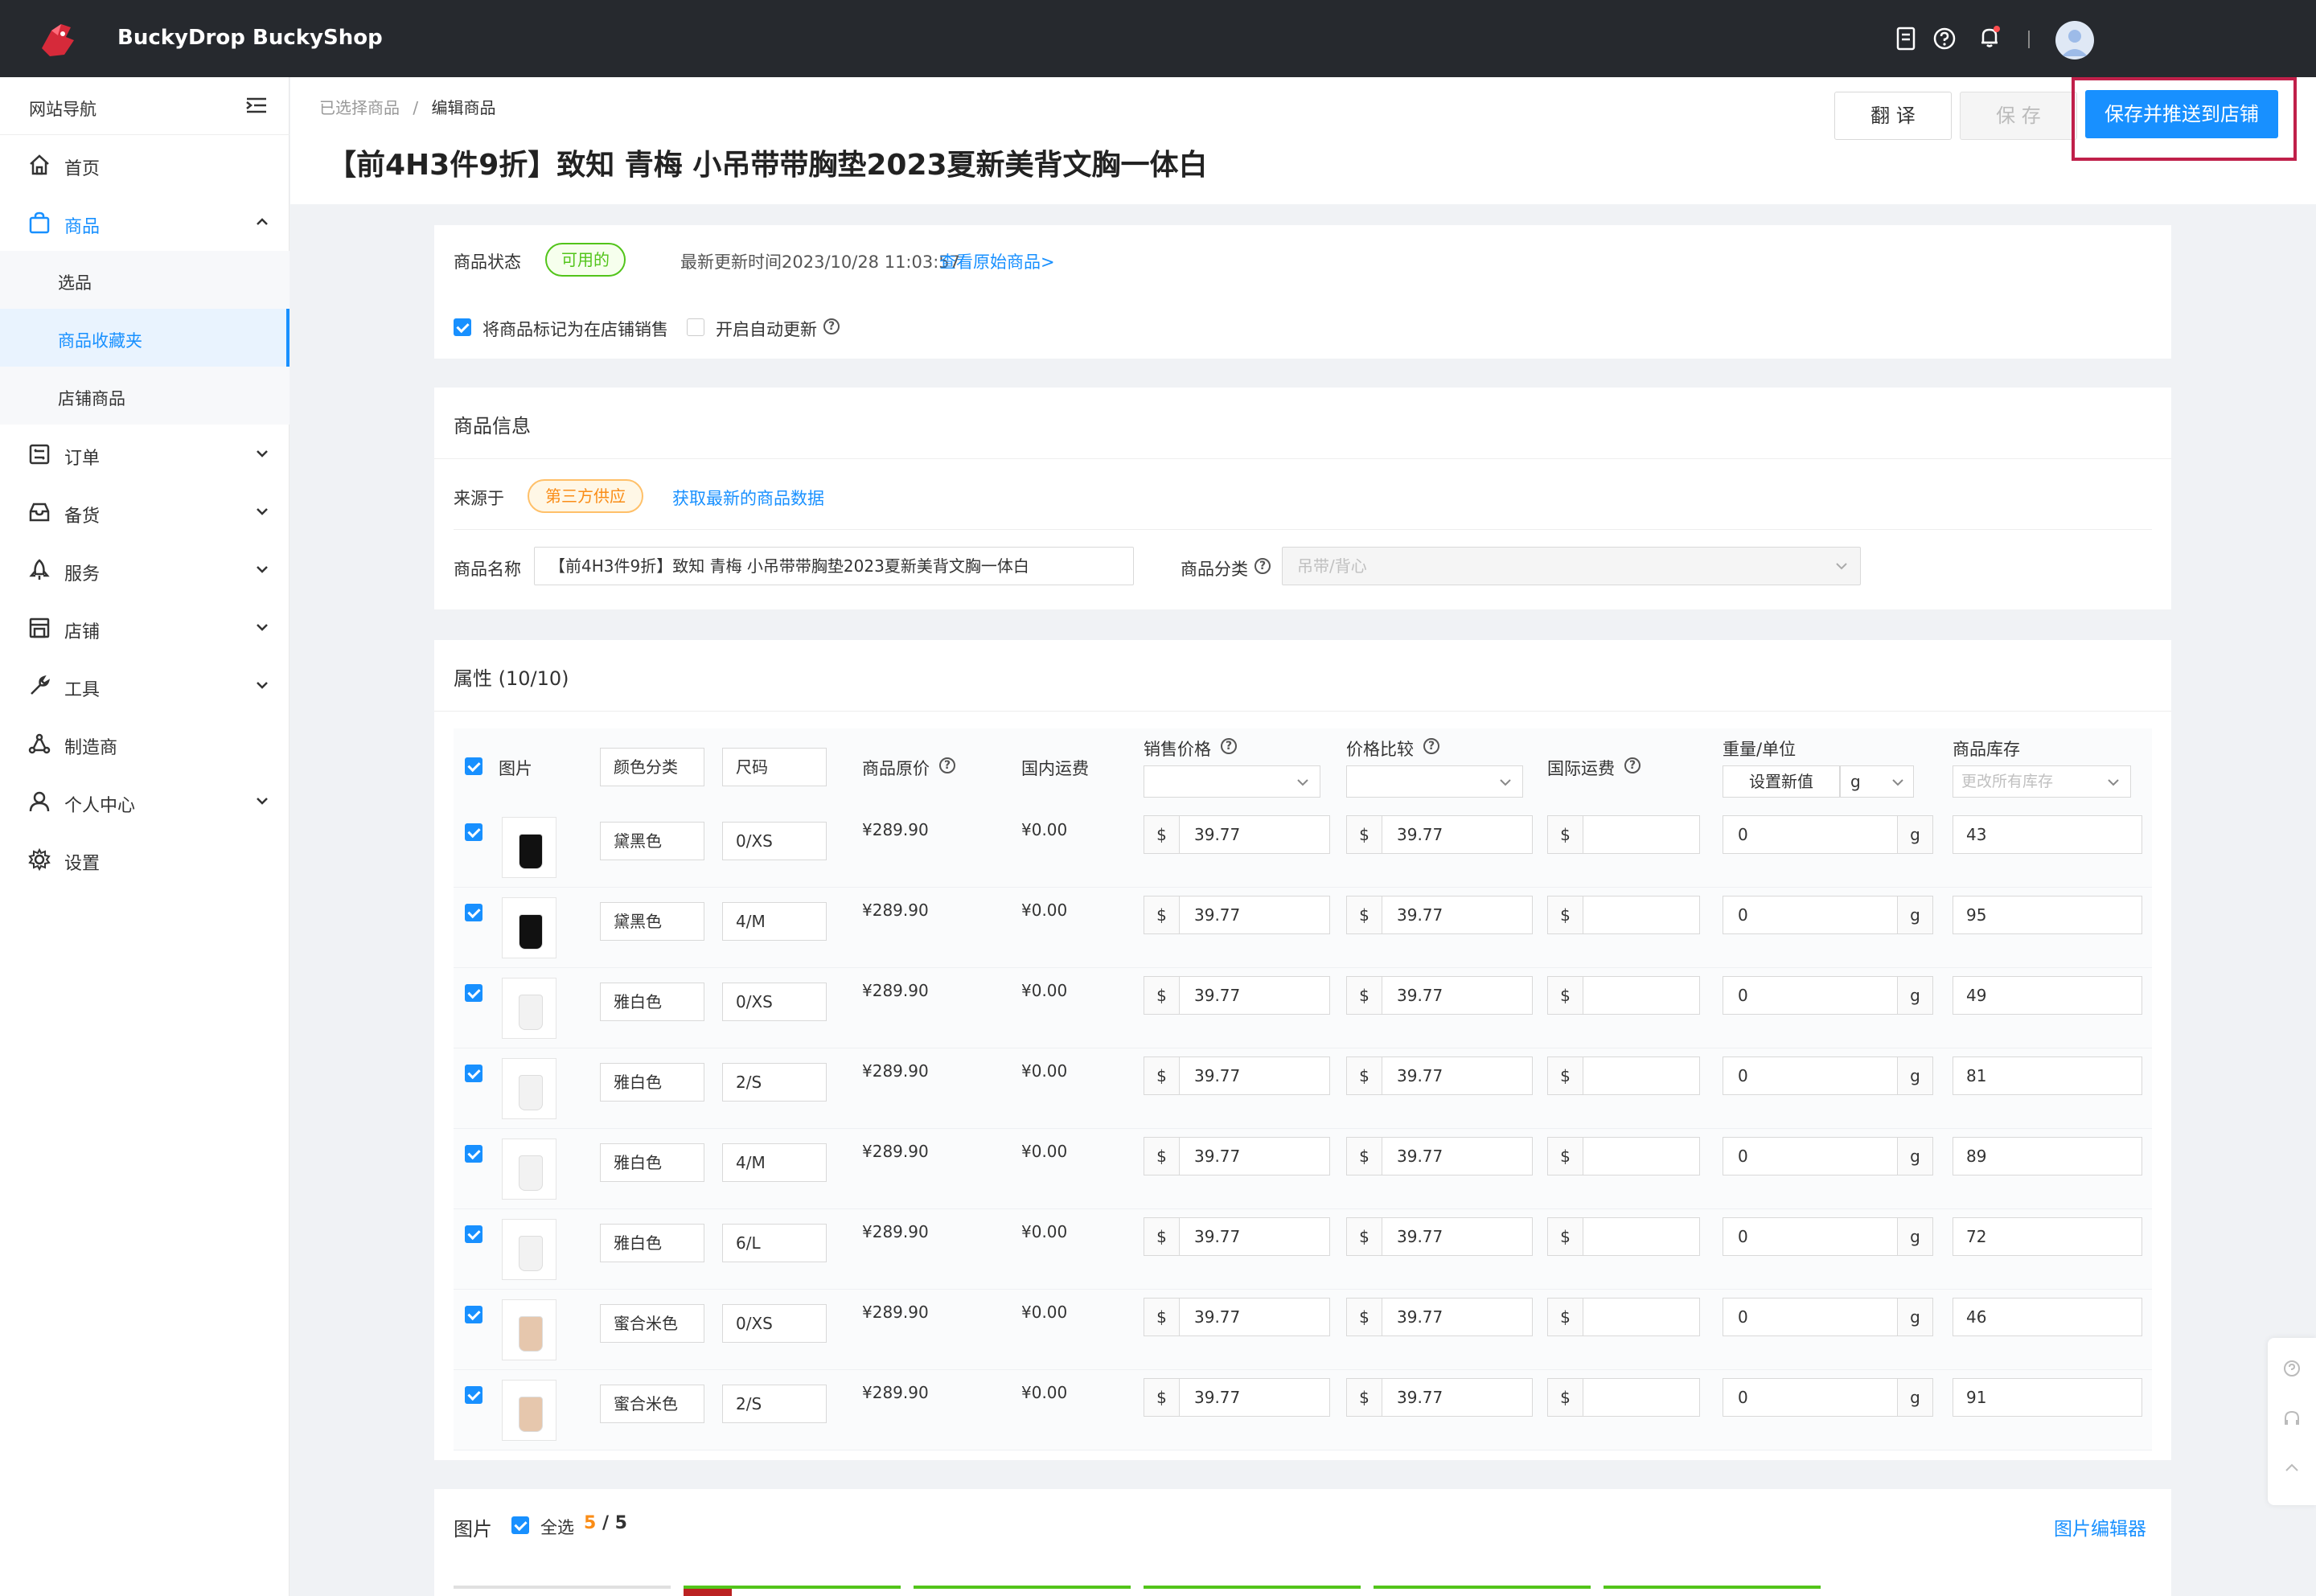 The height and width of the screenshot is (1596, 2316). What do you see at coordinates (2042, 781) in the screenshot?
I see `stock-bulk-select: 更改所有库存` at bounding box center [2042, 781].